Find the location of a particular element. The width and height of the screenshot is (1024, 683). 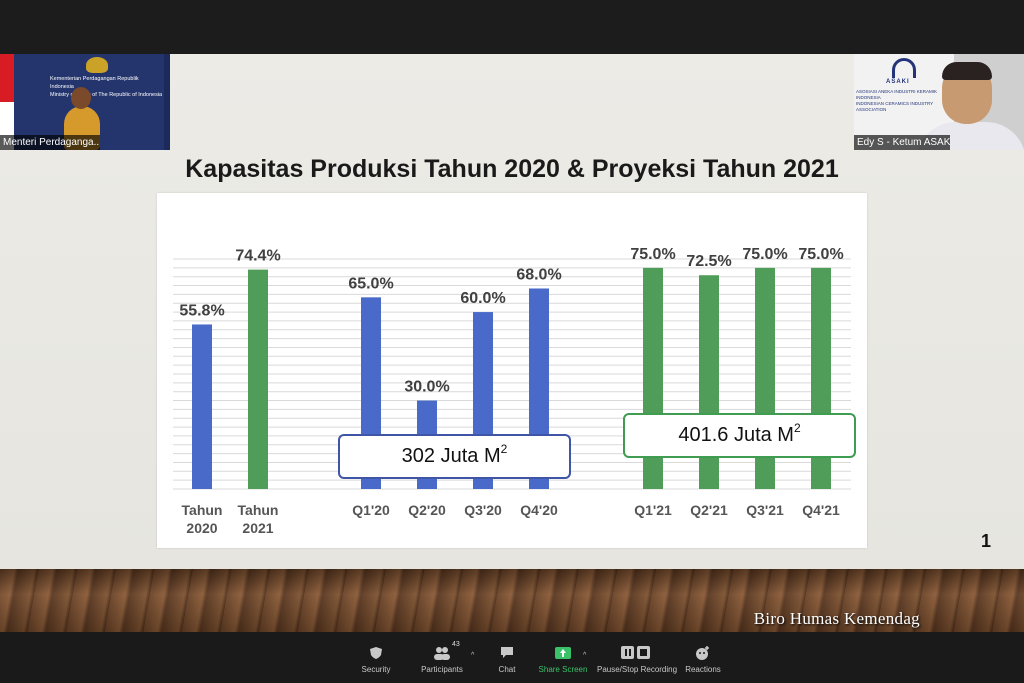

chat-button: Chat is located at coordinates (507, 660).